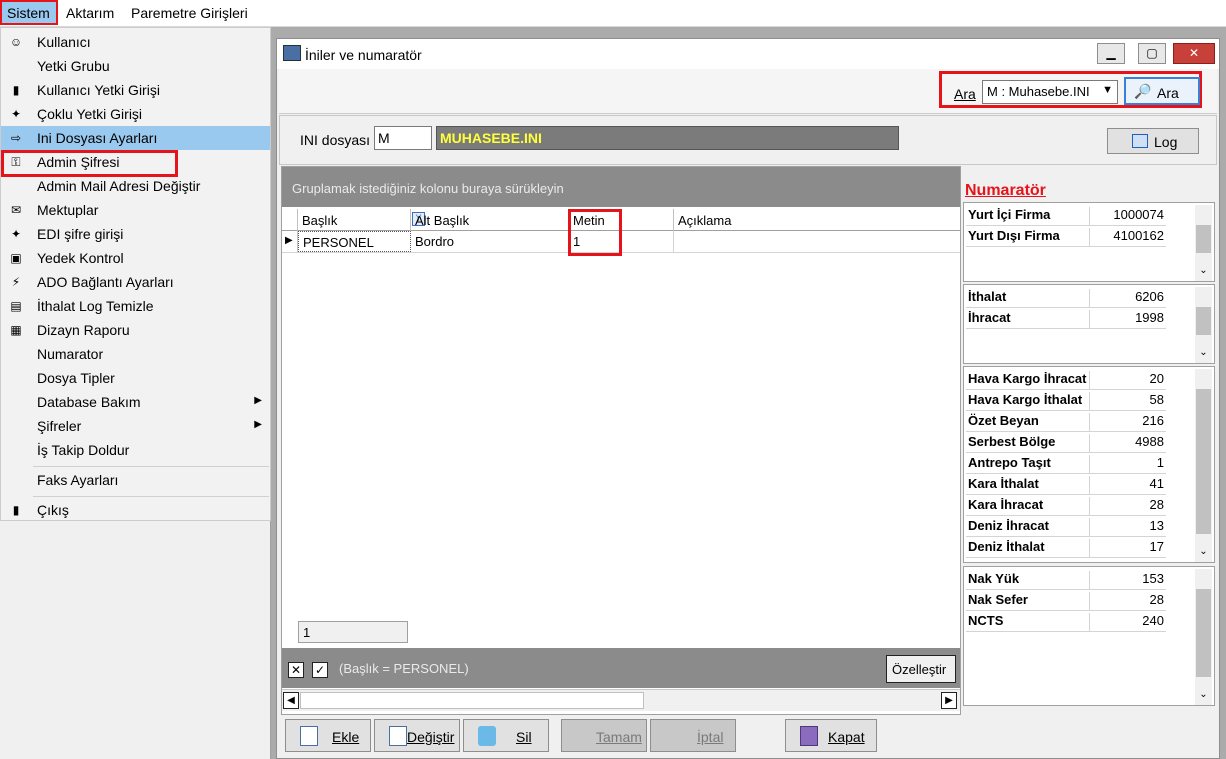  Describe the element at coordinates (1066, 579) in the screenshot. I see `list-item: Nak Yük 153` at that location.